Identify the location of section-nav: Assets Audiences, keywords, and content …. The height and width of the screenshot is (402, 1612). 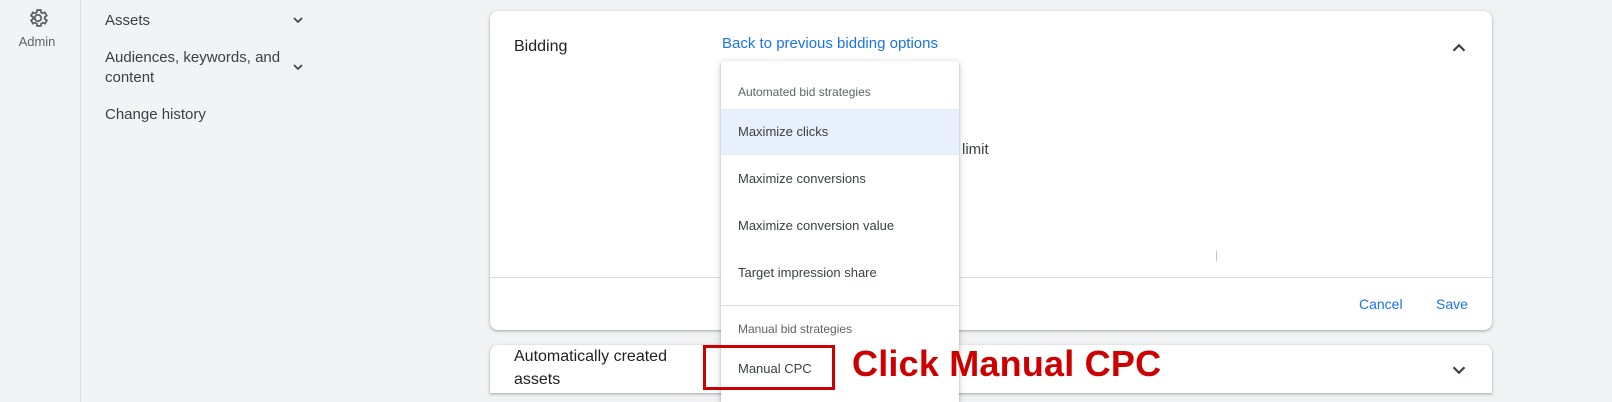
(201, 201).